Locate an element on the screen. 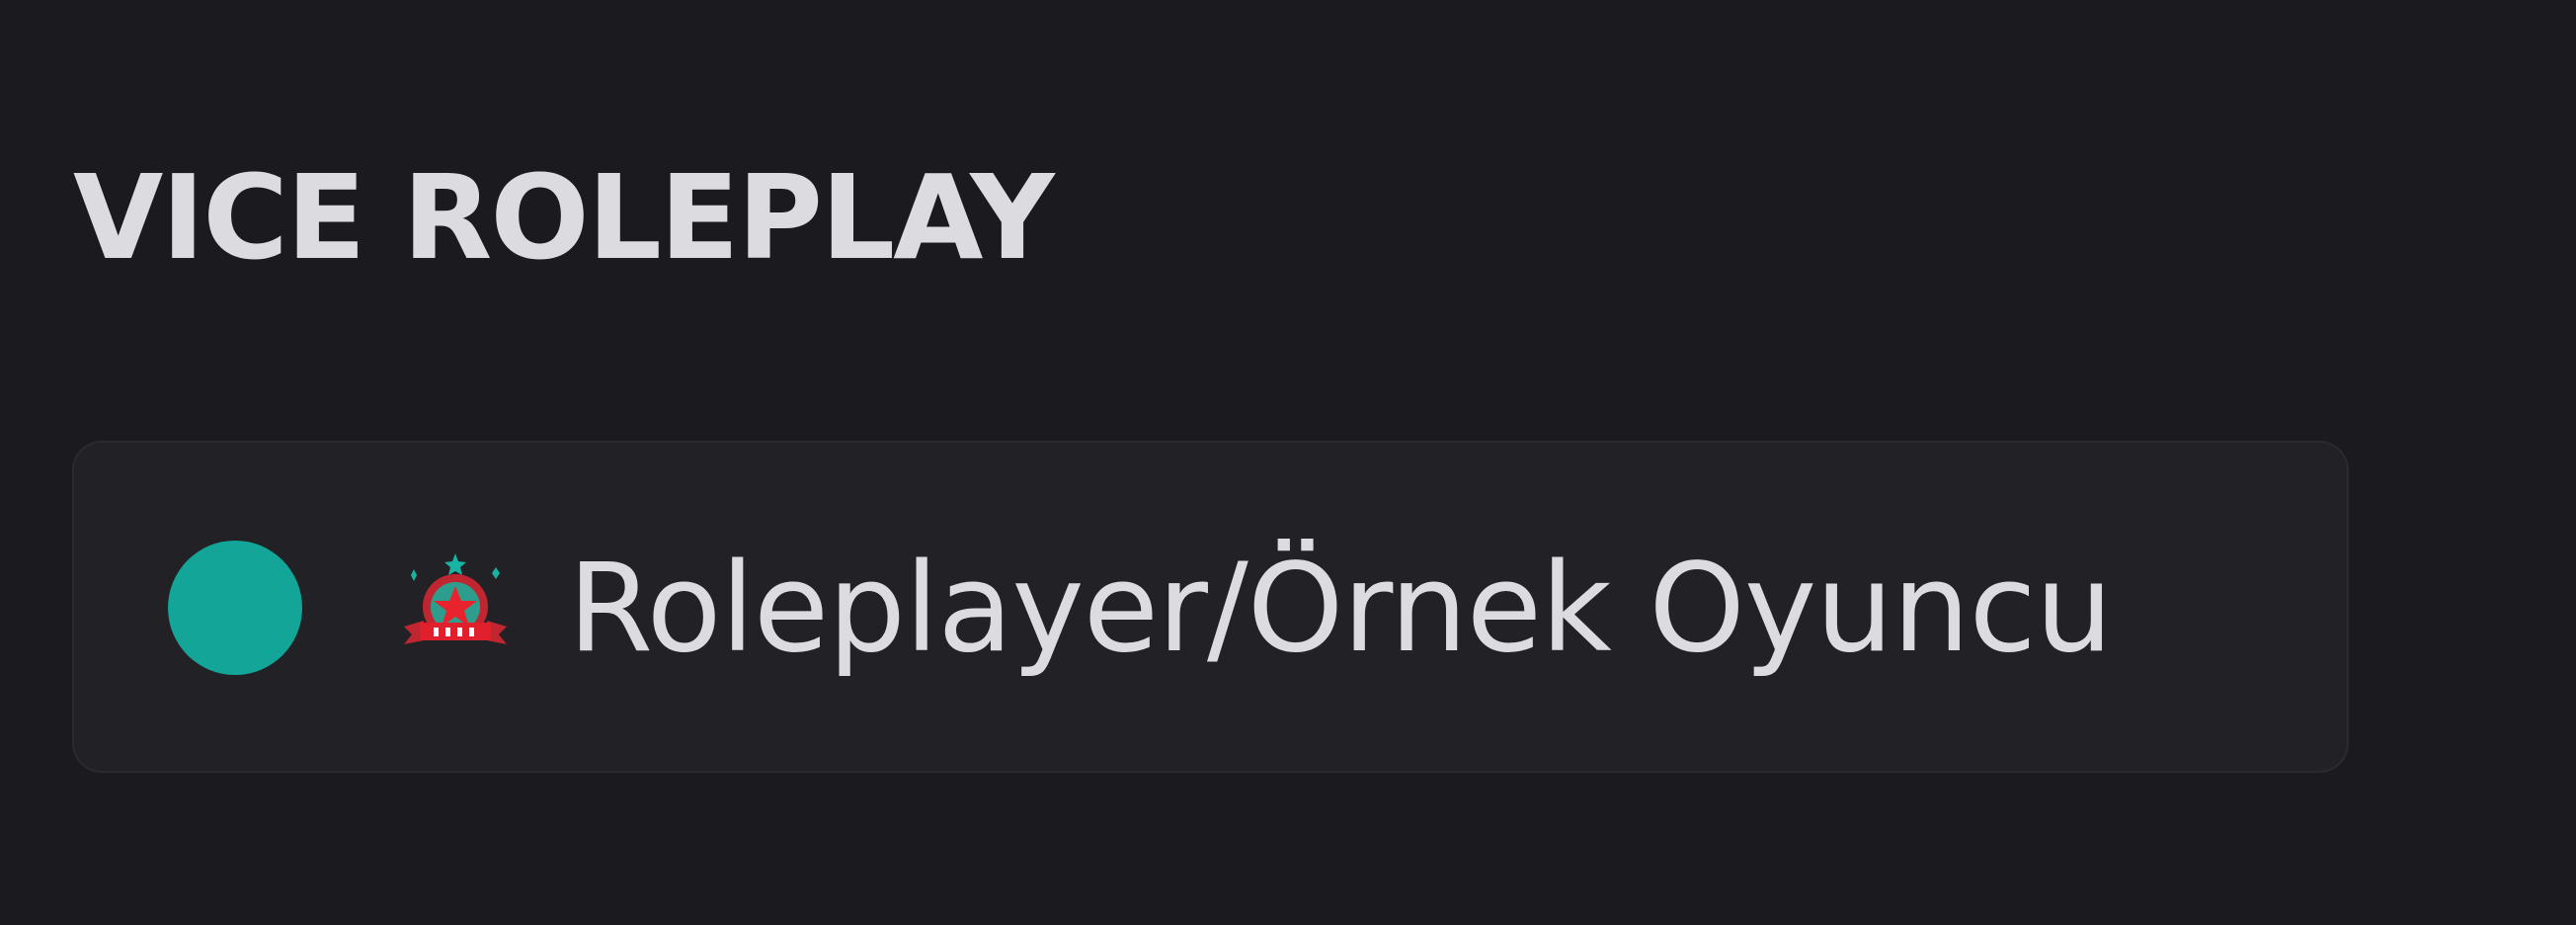 The height and width of the screenshot is (925, 2576). role-color-dot is located at coordinates (235, 608).